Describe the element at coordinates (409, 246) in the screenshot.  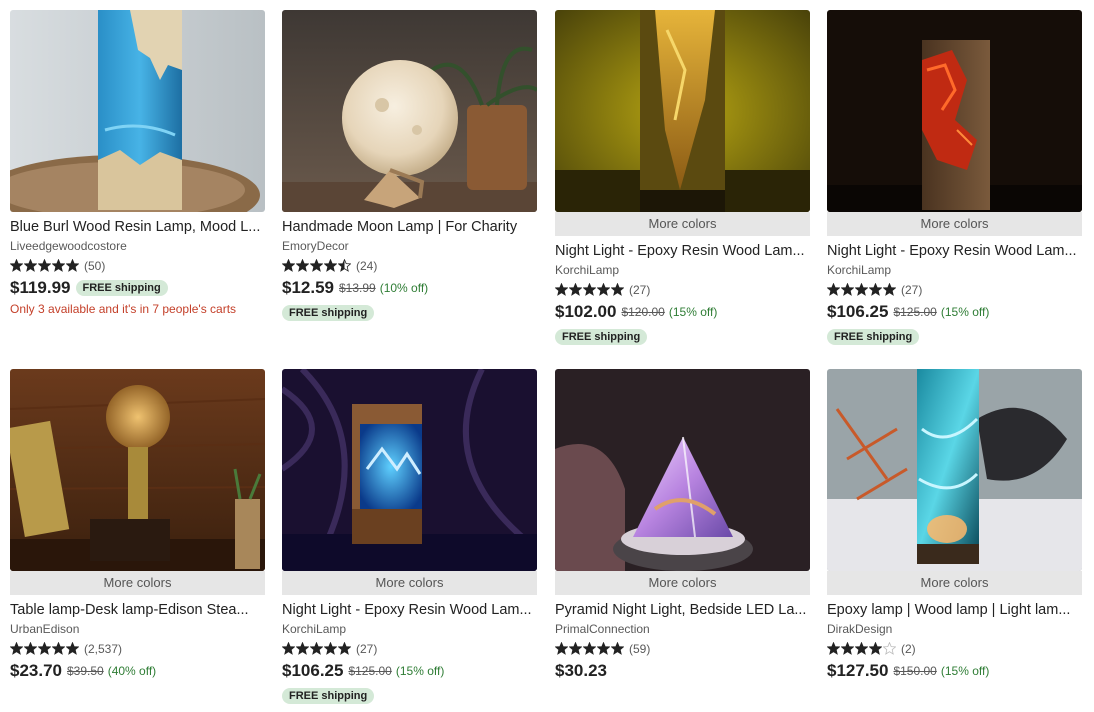
I see `shop-name: EmoryDecor` at that location.